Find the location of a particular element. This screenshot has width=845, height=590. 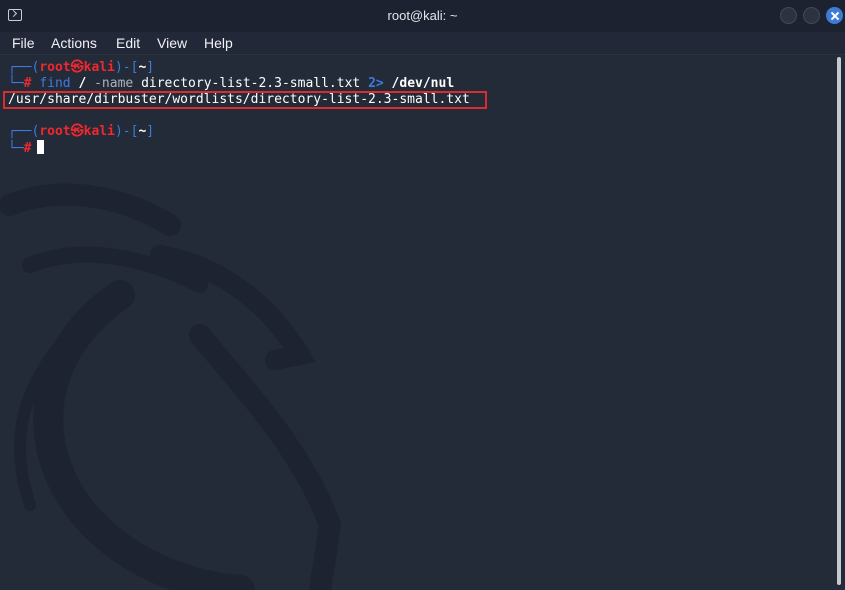

terminal-cursor is located at coordinates (41, 147).